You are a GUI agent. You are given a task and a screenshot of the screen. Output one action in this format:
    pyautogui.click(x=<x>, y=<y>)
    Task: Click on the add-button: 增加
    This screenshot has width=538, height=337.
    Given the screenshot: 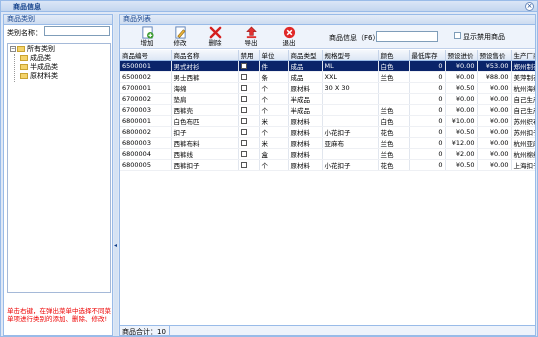 What is the action you would take?
    pyautogui.click(x=147, y=37)
    